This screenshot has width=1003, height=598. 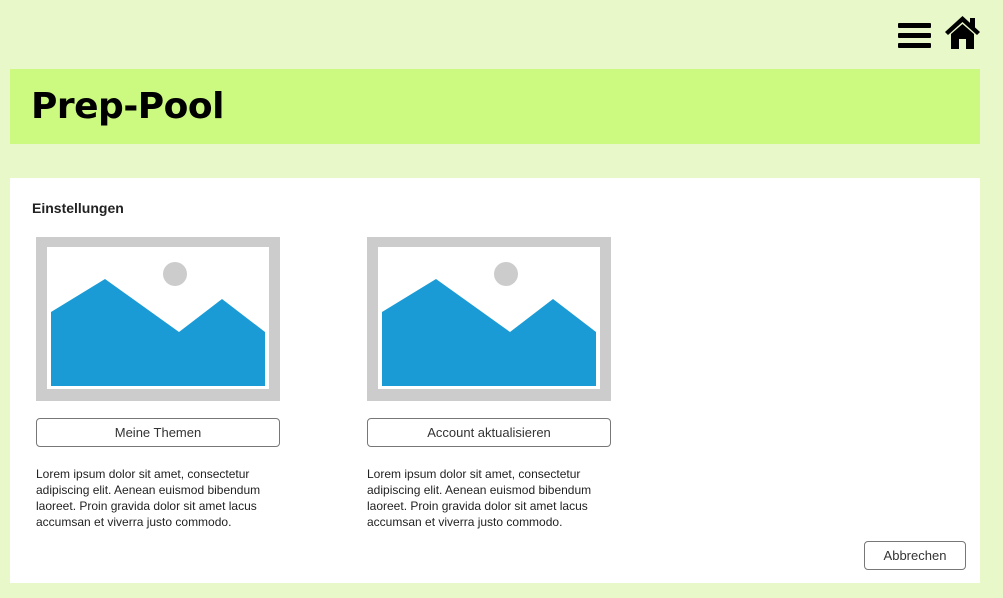 I want to click on meine-themen-button: Meine Themen, so click(x=158, y=432).